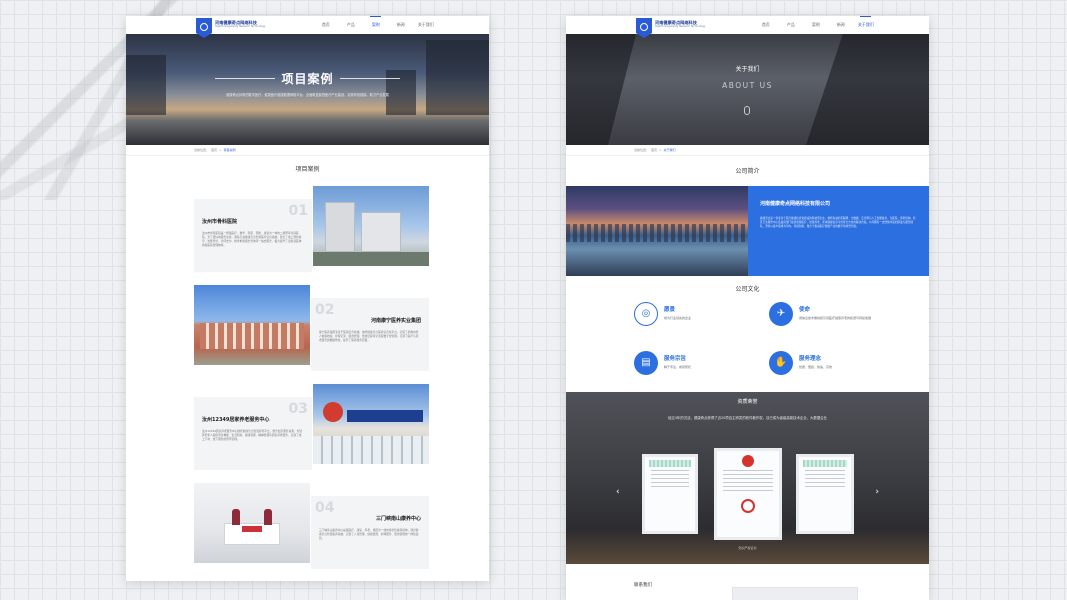  What do you see at coordinates (678, 367) in the screenshot?
I see `culture-desc: 精于专注、成就所托` at bounding box center [678, 367].